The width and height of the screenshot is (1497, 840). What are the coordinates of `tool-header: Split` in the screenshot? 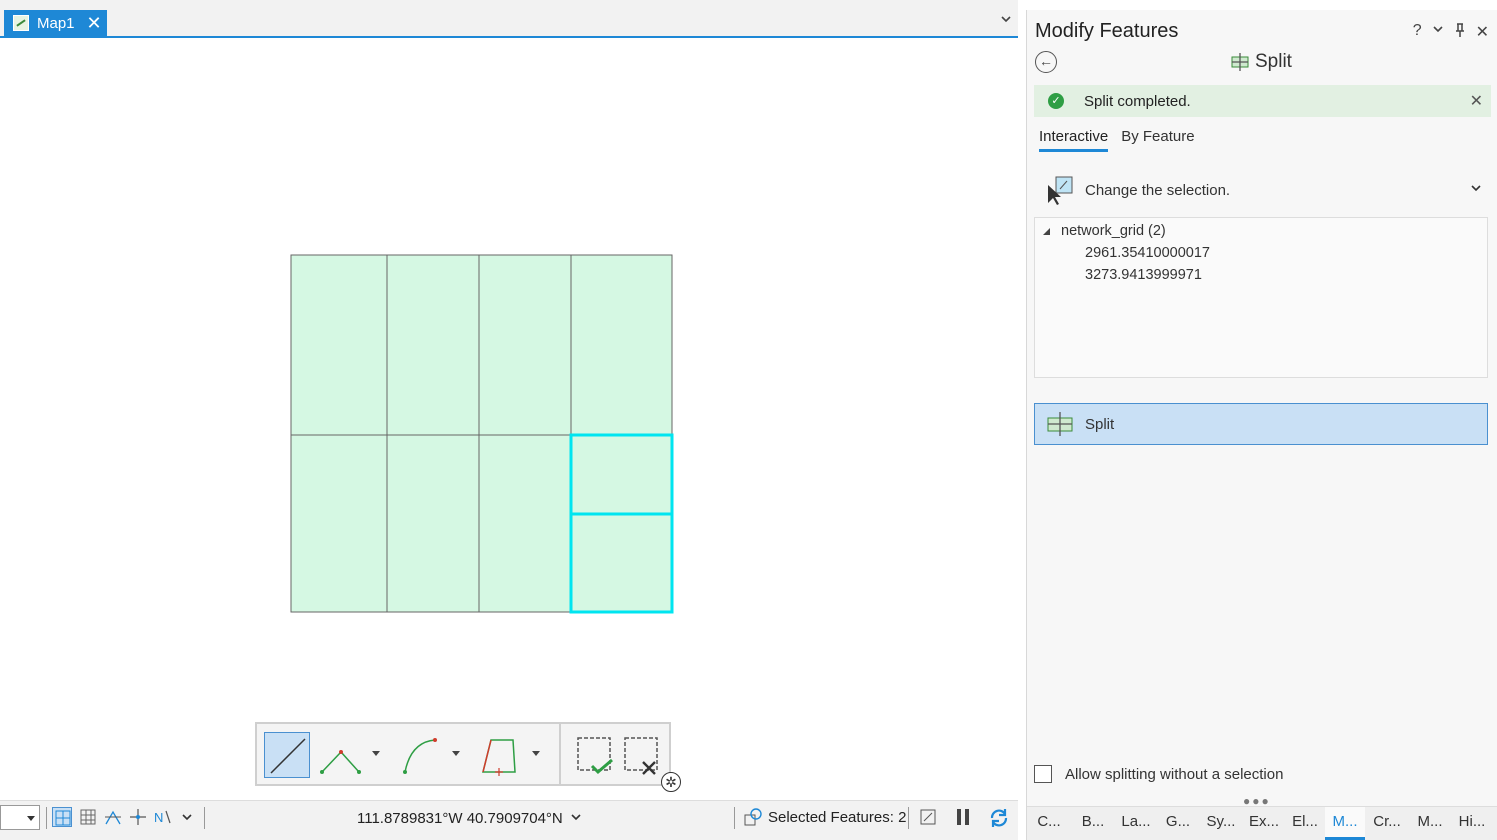 It's located at (1261, 62).